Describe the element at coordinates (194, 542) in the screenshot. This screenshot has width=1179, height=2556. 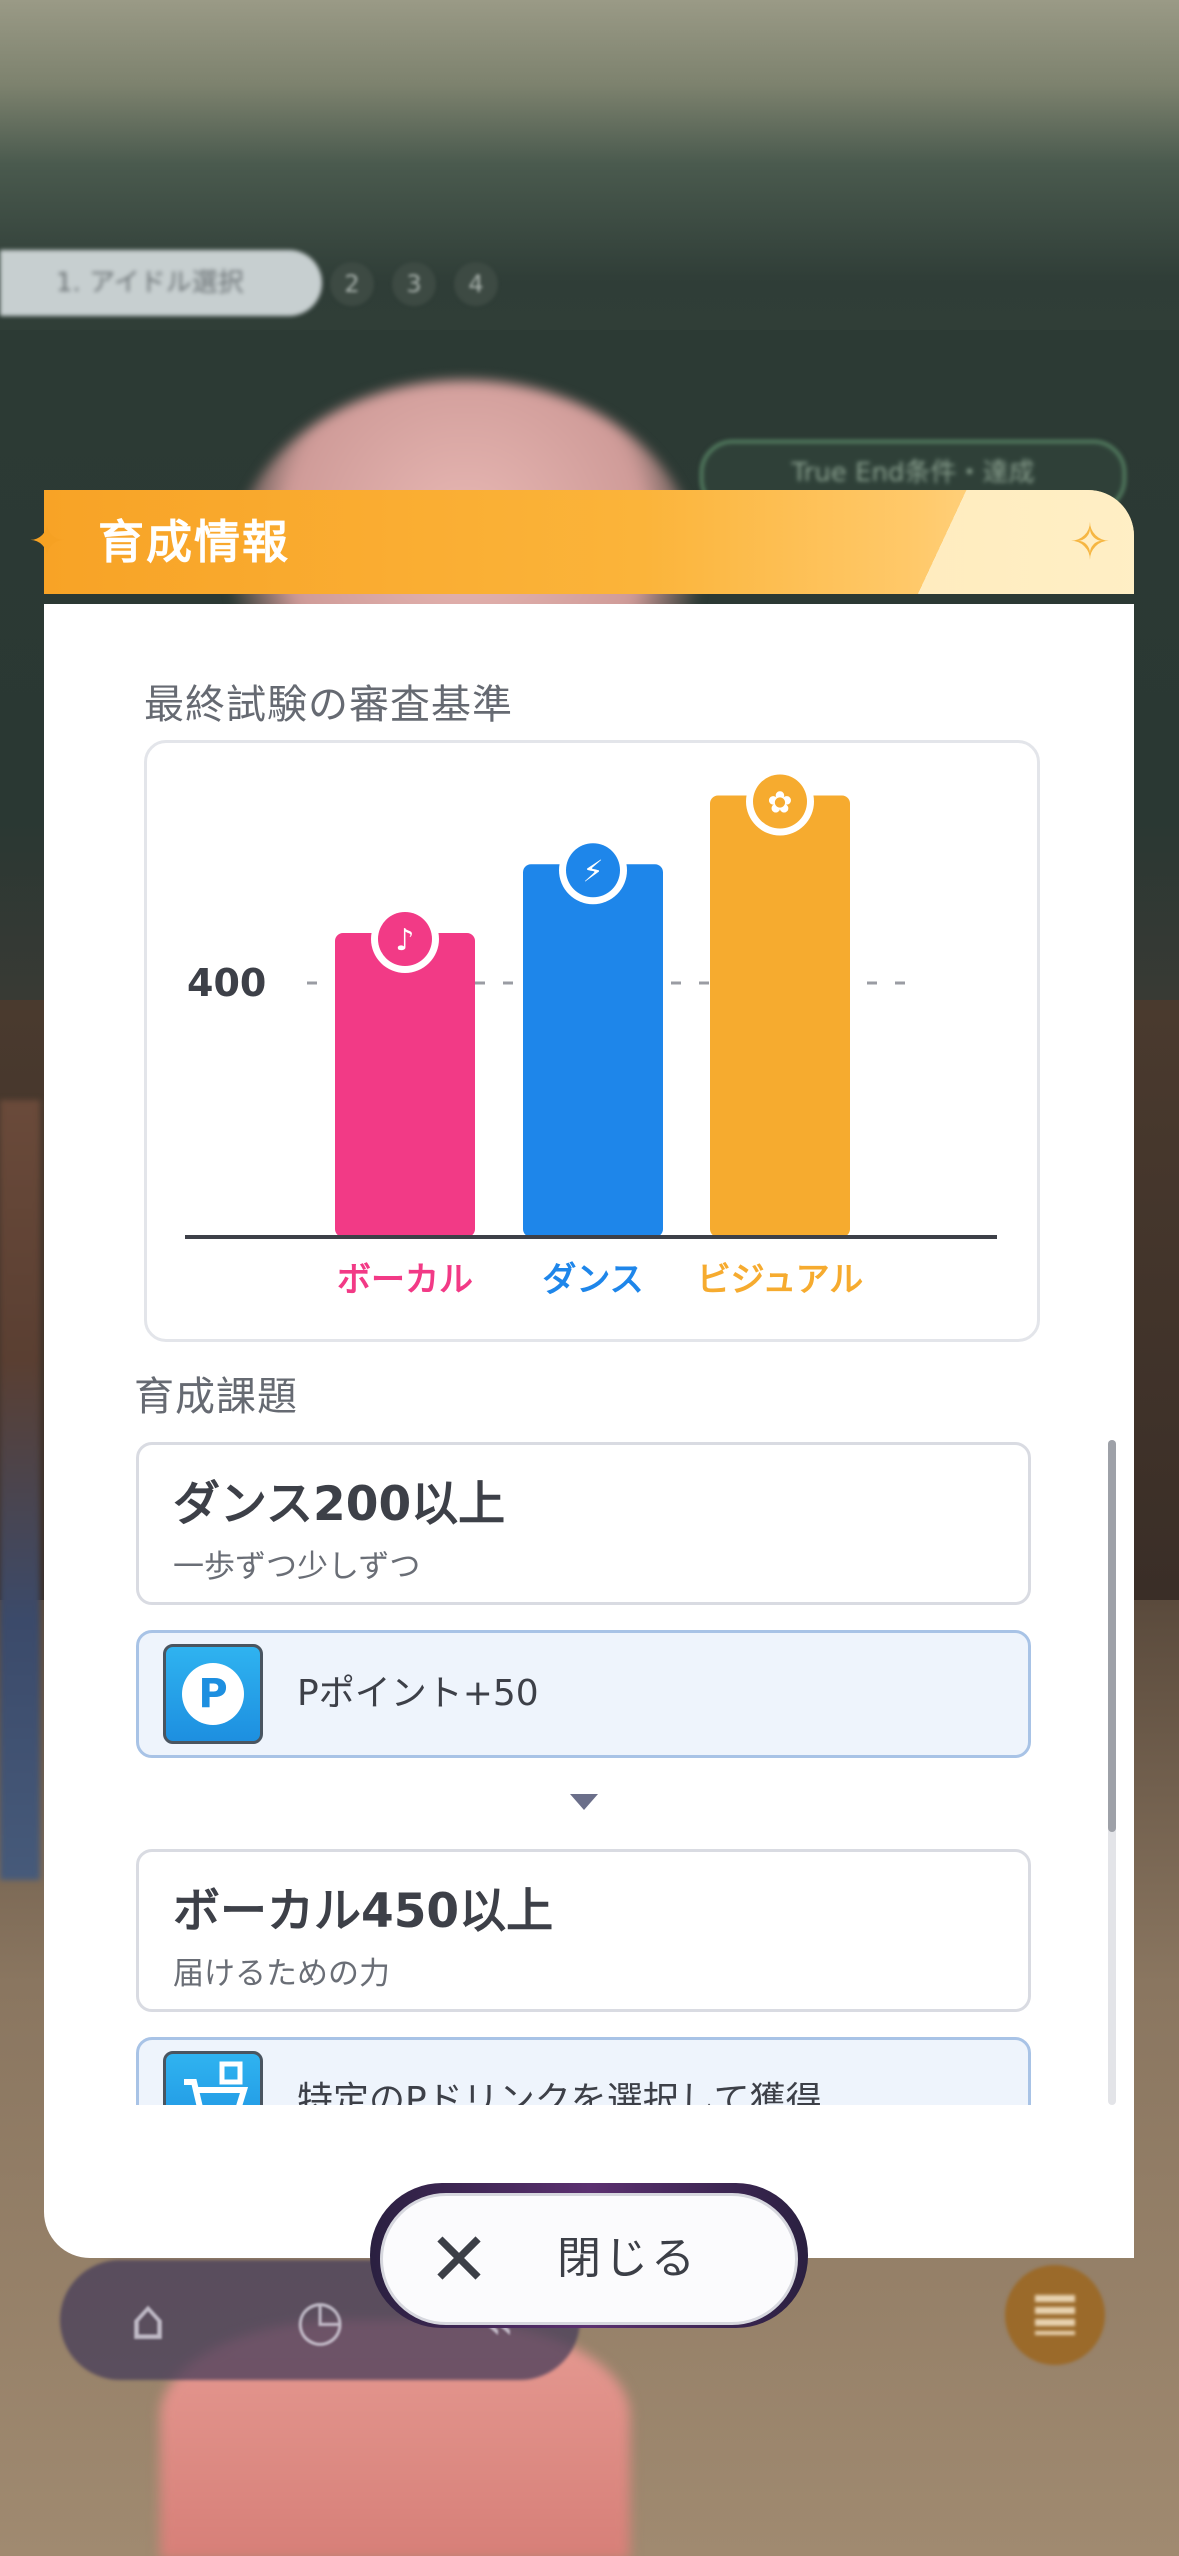
I see `modal-title: 育成情報` at that location.